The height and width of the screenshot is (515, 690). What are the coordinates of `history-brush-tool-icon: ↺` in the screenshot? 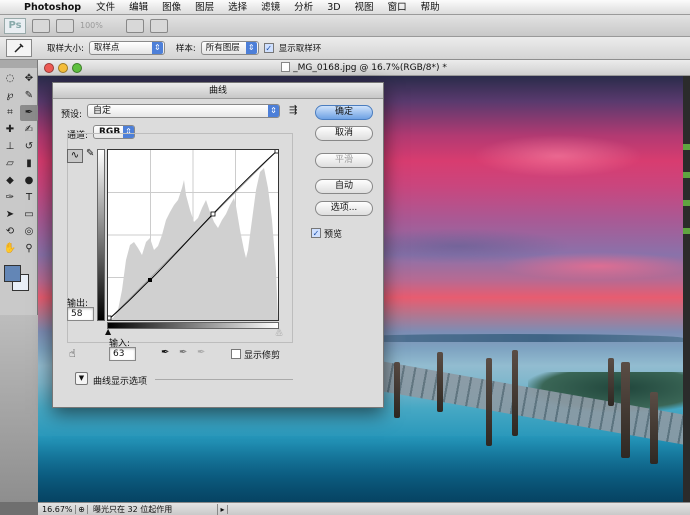 It's located at (29, 147).